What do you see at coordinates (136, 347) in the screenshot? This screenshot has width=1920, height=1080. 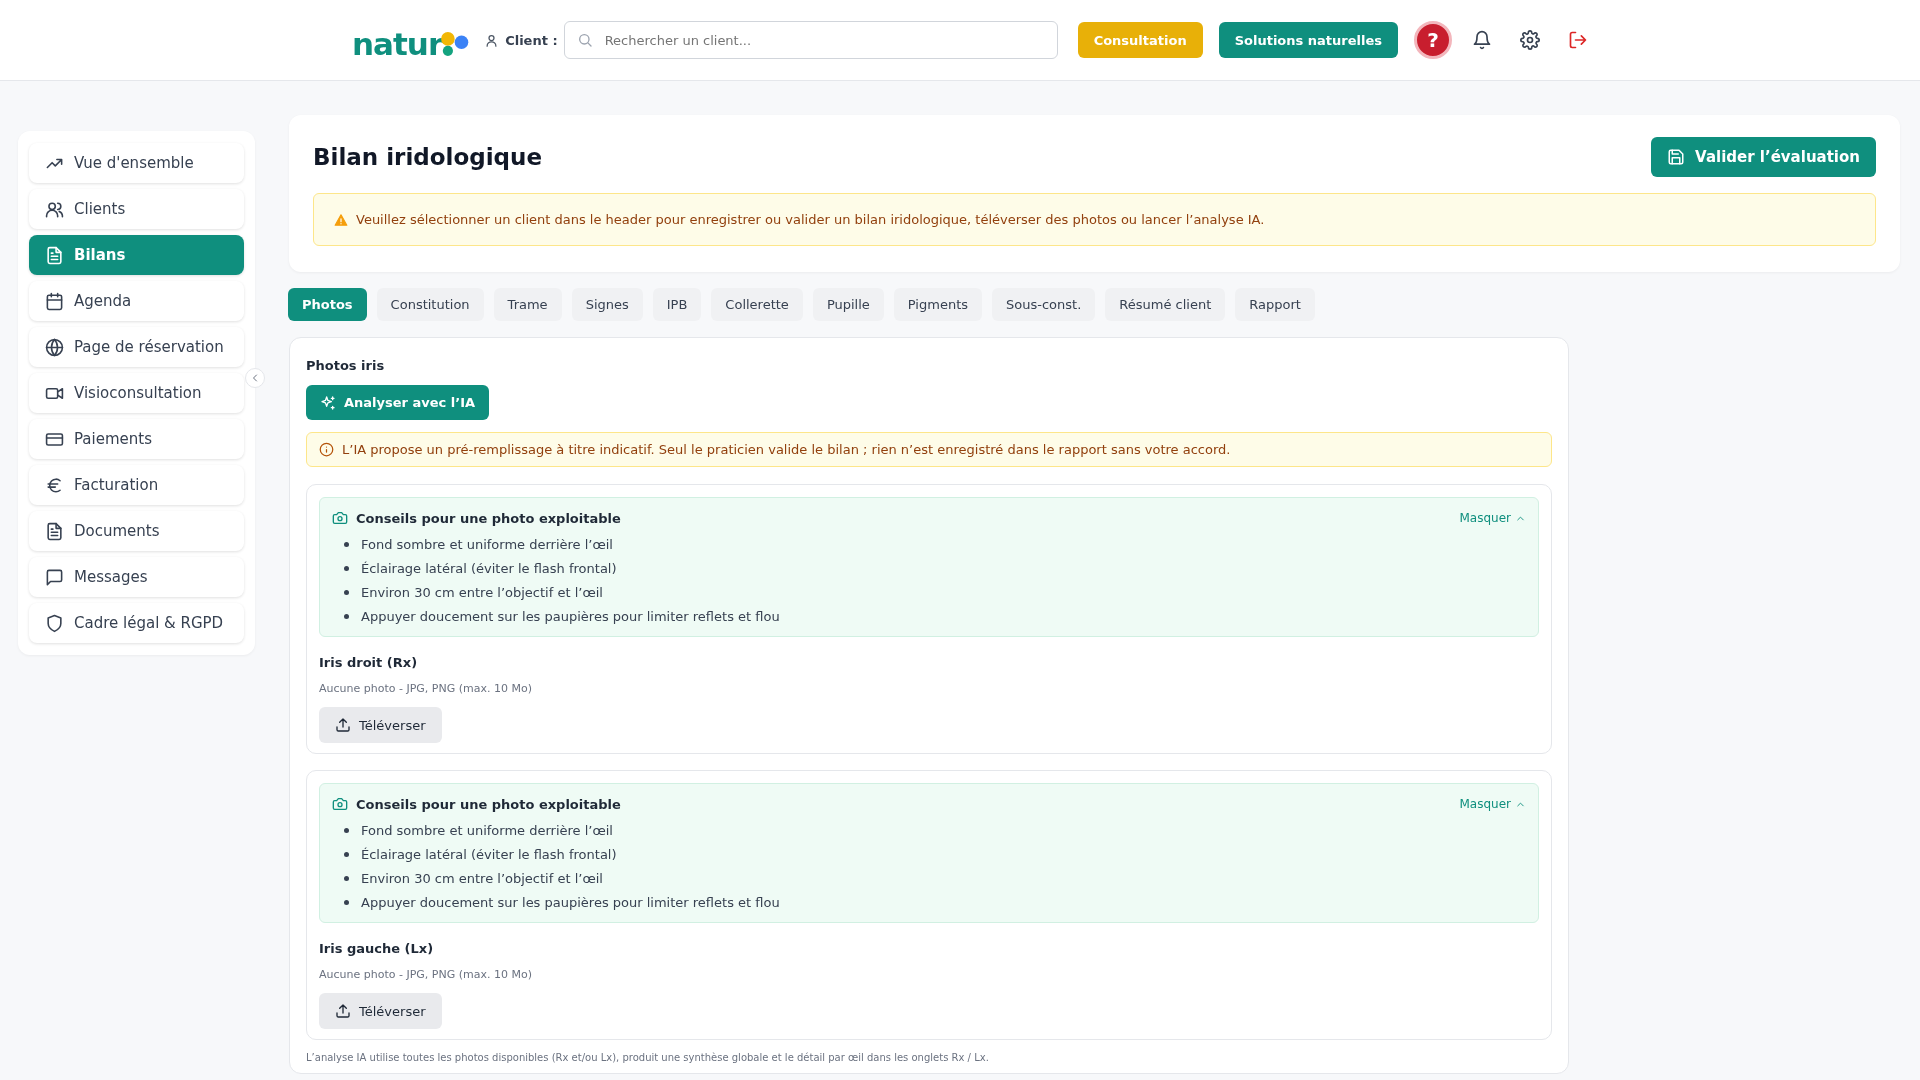 I see `sidebar-item: Page de réservation` at bounding box center [136, 347].